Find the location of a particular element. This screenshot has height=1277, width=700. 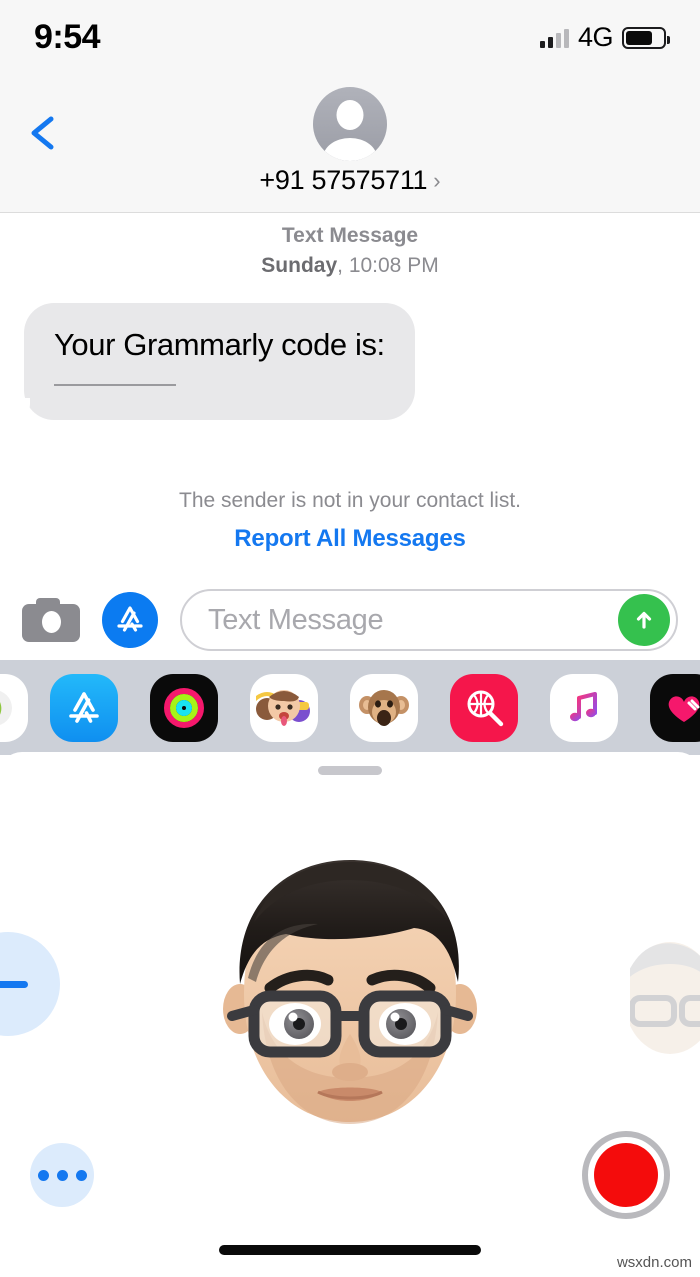

message-input-bar: Text Message is located at coordinates (350, 620).